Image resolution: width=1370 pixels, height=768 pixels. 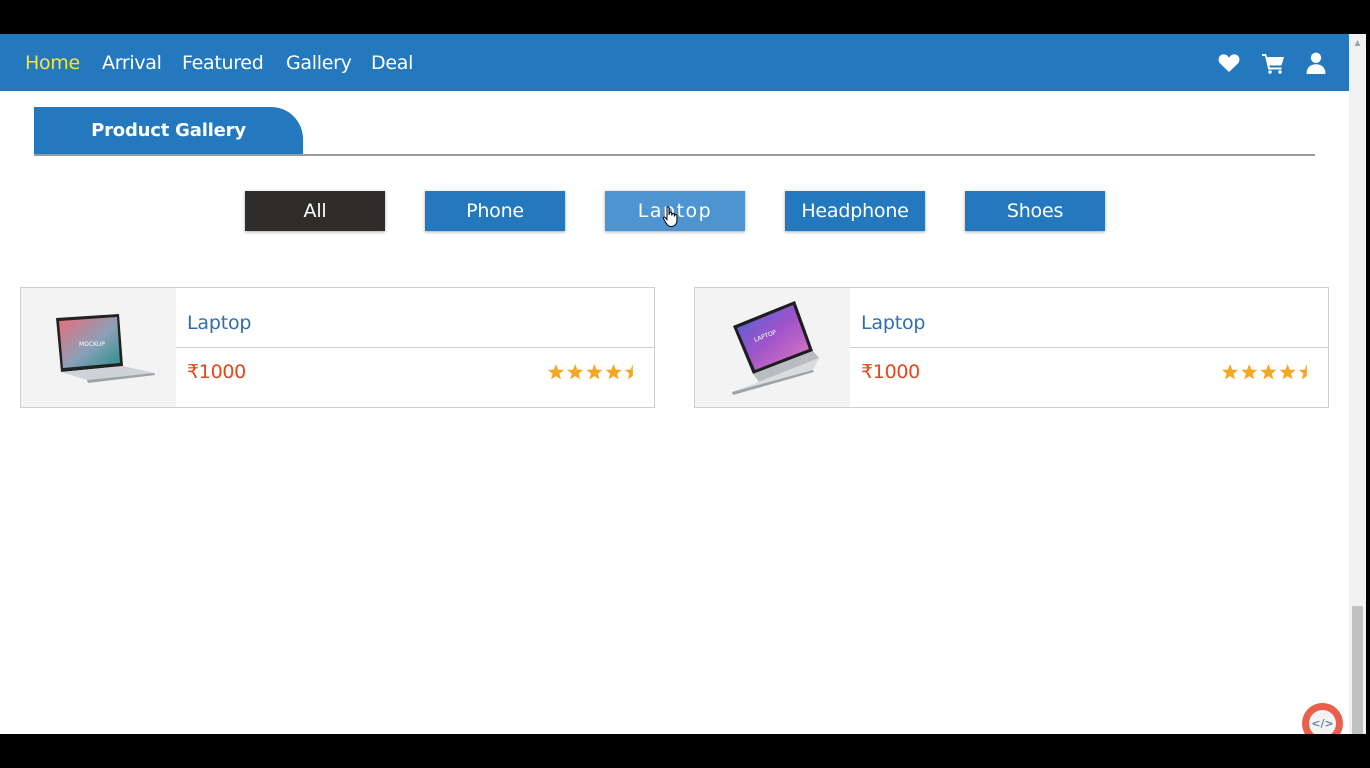 I want to click on top-navbar: Home Arrival Featured Gallery Deal, so click(x=674, y=62).